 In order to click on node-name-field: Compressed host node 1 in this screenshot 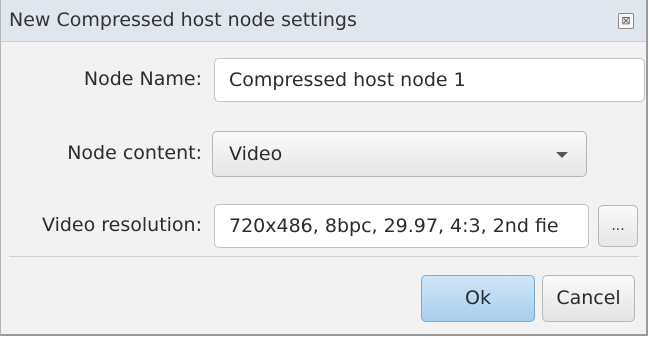, I will do `click(429, 80)`.